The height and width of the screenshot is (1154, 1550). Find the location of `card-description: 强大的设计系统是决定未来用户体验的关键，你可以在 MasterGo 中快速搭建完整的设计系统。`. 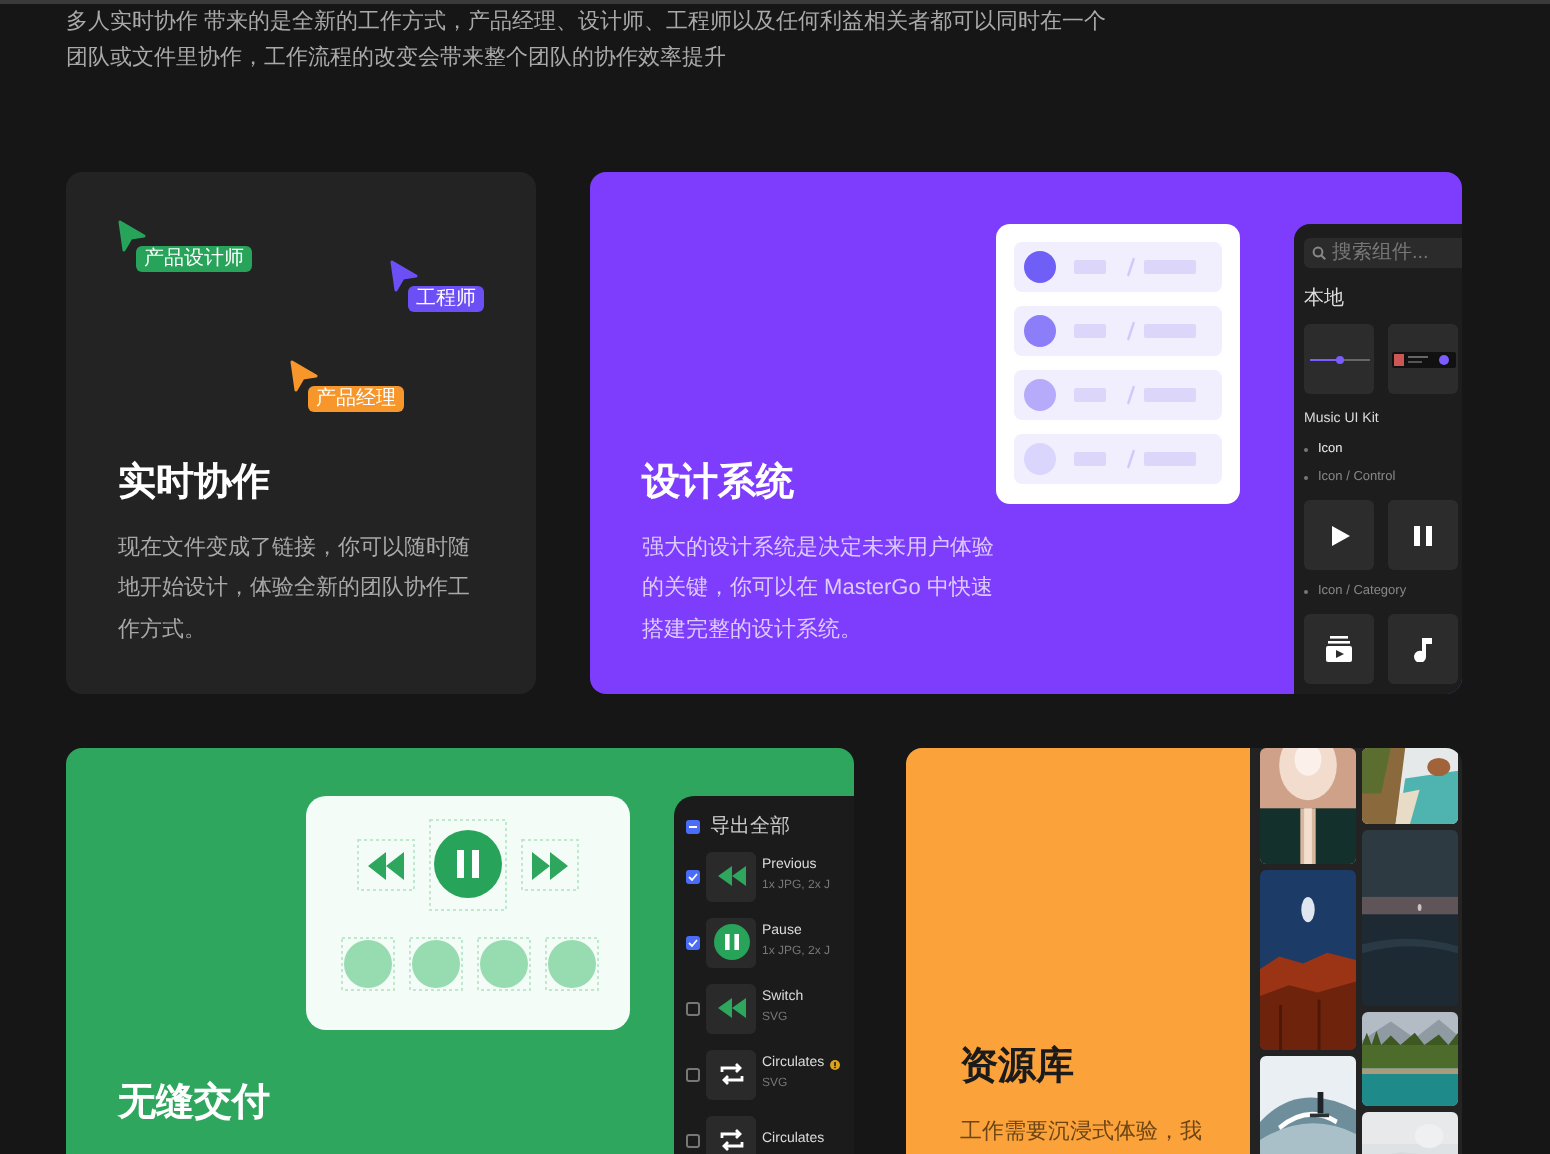

card-description: 强大的设计系统是决定未来用户体验的关键，你可以在 MasterGo 中快速搭建完整的设计系统。 is located at coordinates (819, 589).